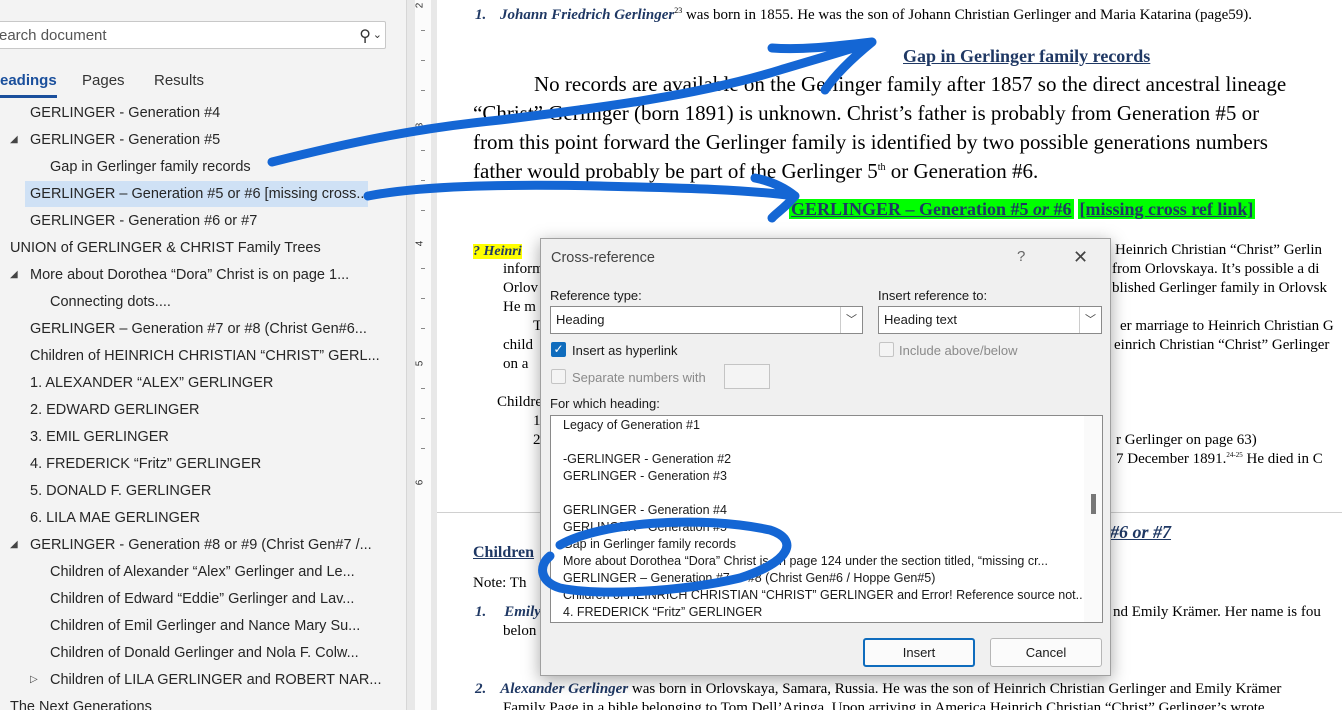 This screenshot has height=710, width=1342. I want to click on nav-heading-item: 1. ALEXANDER “ALEX” GERLINGER, so click(215, 383).